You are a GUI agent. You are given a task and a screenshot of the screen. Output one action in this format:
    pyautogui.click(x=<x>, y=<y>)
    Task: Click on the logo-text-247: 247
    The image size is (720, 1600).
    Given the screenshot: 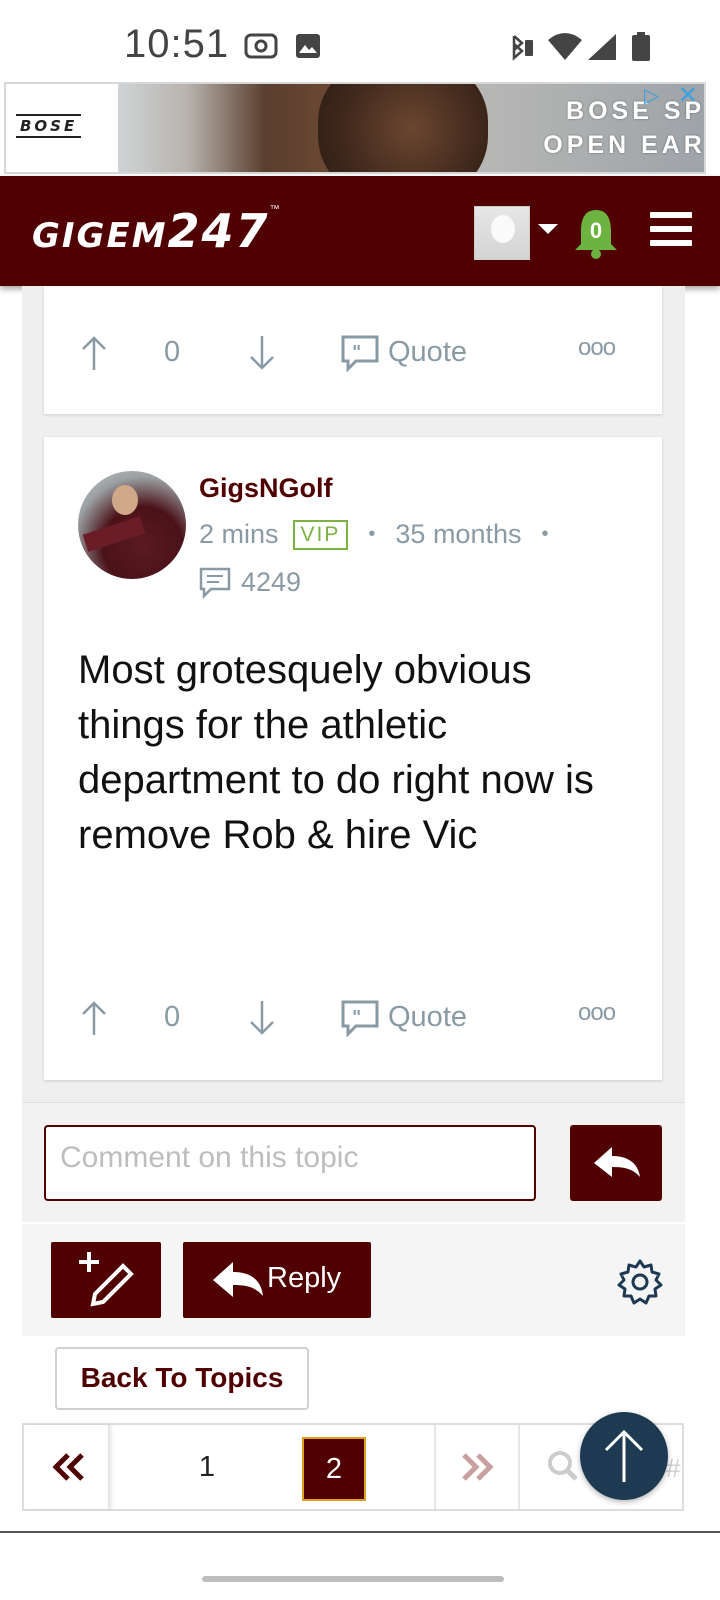 What is the action you would take?
    pyautogui.click(x=218, y=231)
    